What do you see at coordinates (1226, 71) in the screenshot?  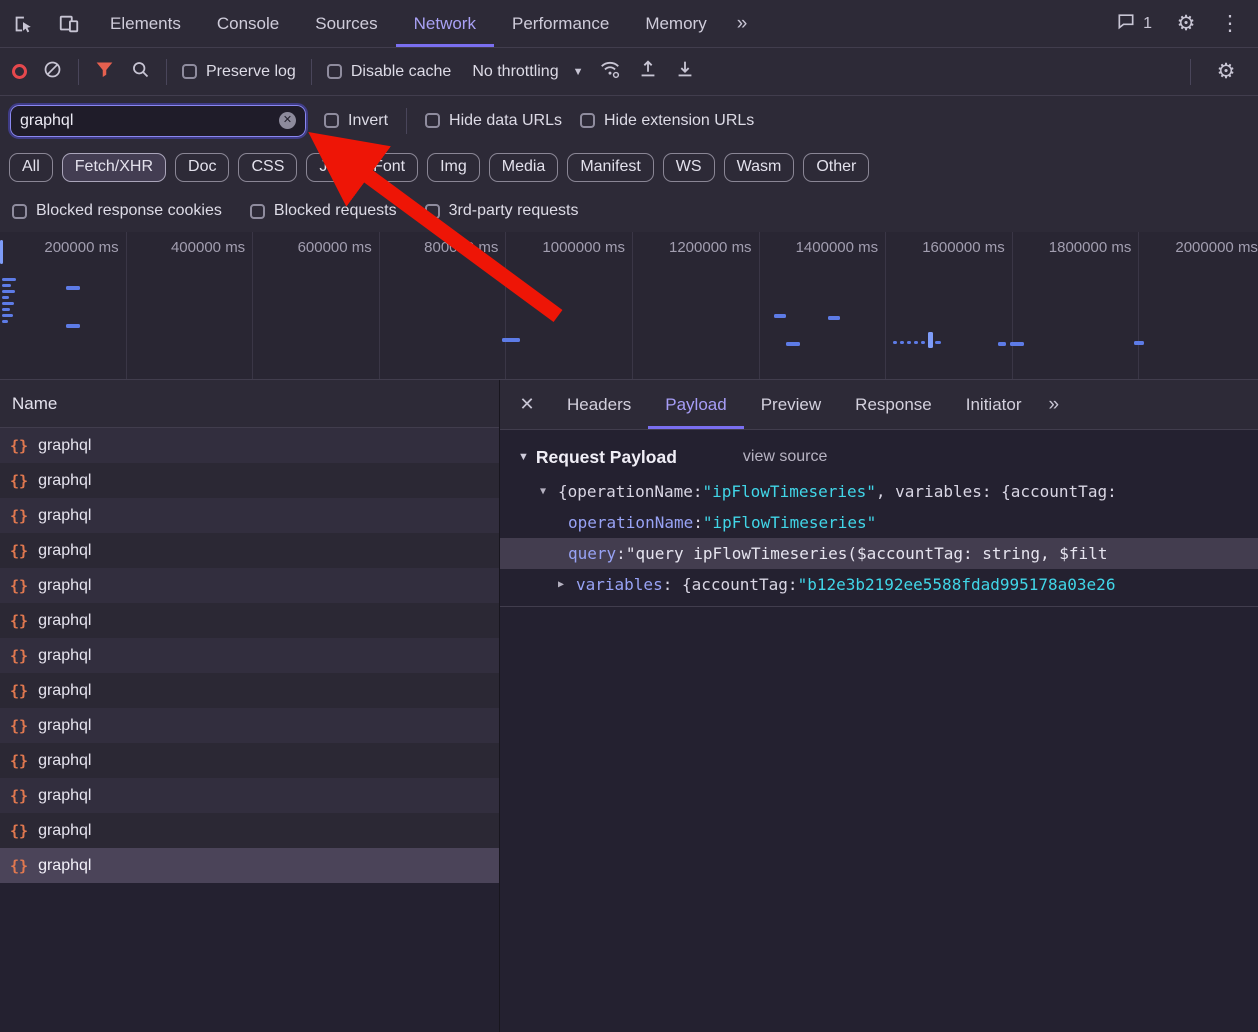 I see `network-settings-button: ⚙` at bounding box center [1226, 71].